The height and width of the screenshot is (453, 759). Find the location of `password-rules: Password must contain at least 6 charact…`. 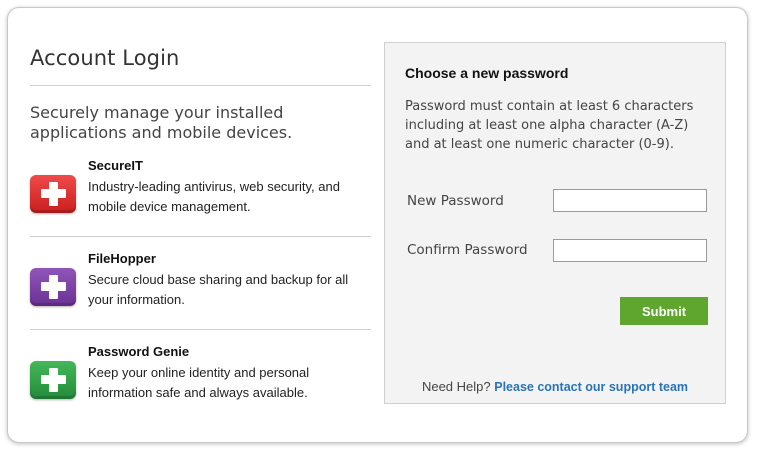

password-rules: Password must contain at least 6 charact… is located at coordinates (549, 125).